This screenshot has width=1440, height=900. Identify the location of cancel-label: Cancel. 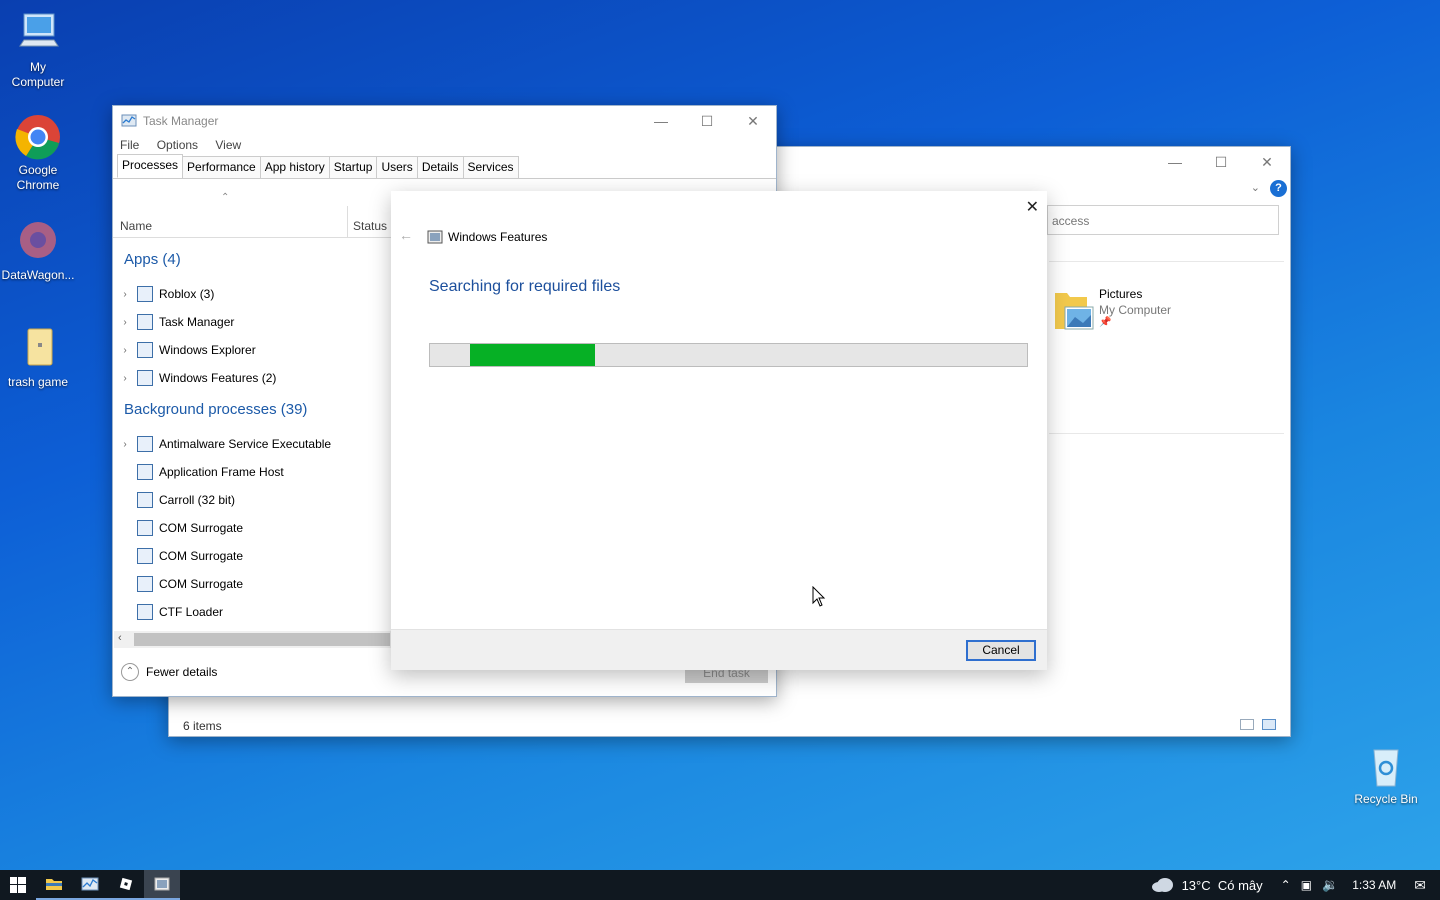
(1001, 650).